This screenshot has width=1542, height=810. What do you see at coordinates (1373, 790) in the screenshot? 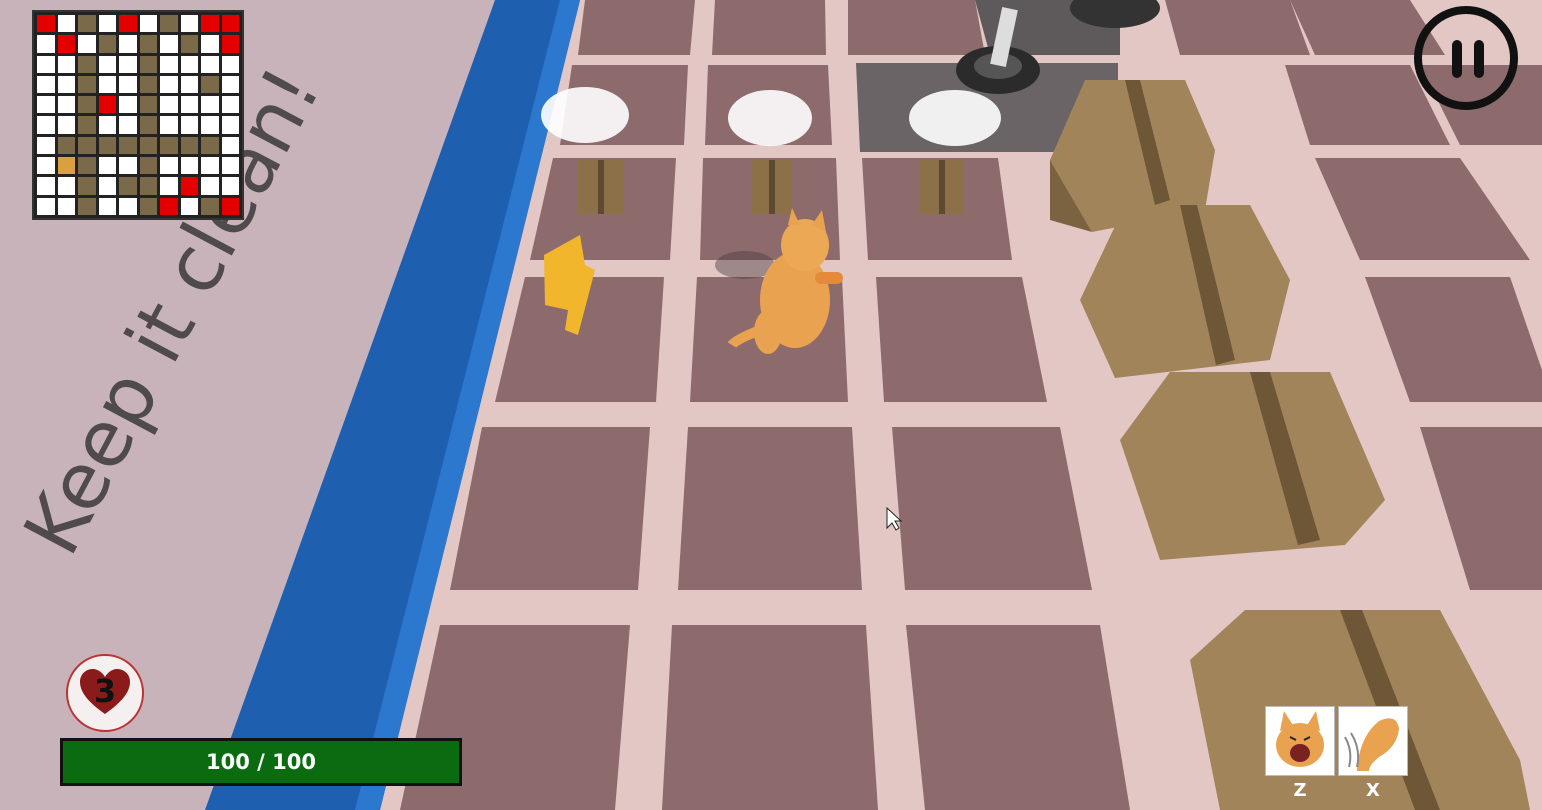
I see `ability-x-key-label: X` at bounding box center [1373, 790].